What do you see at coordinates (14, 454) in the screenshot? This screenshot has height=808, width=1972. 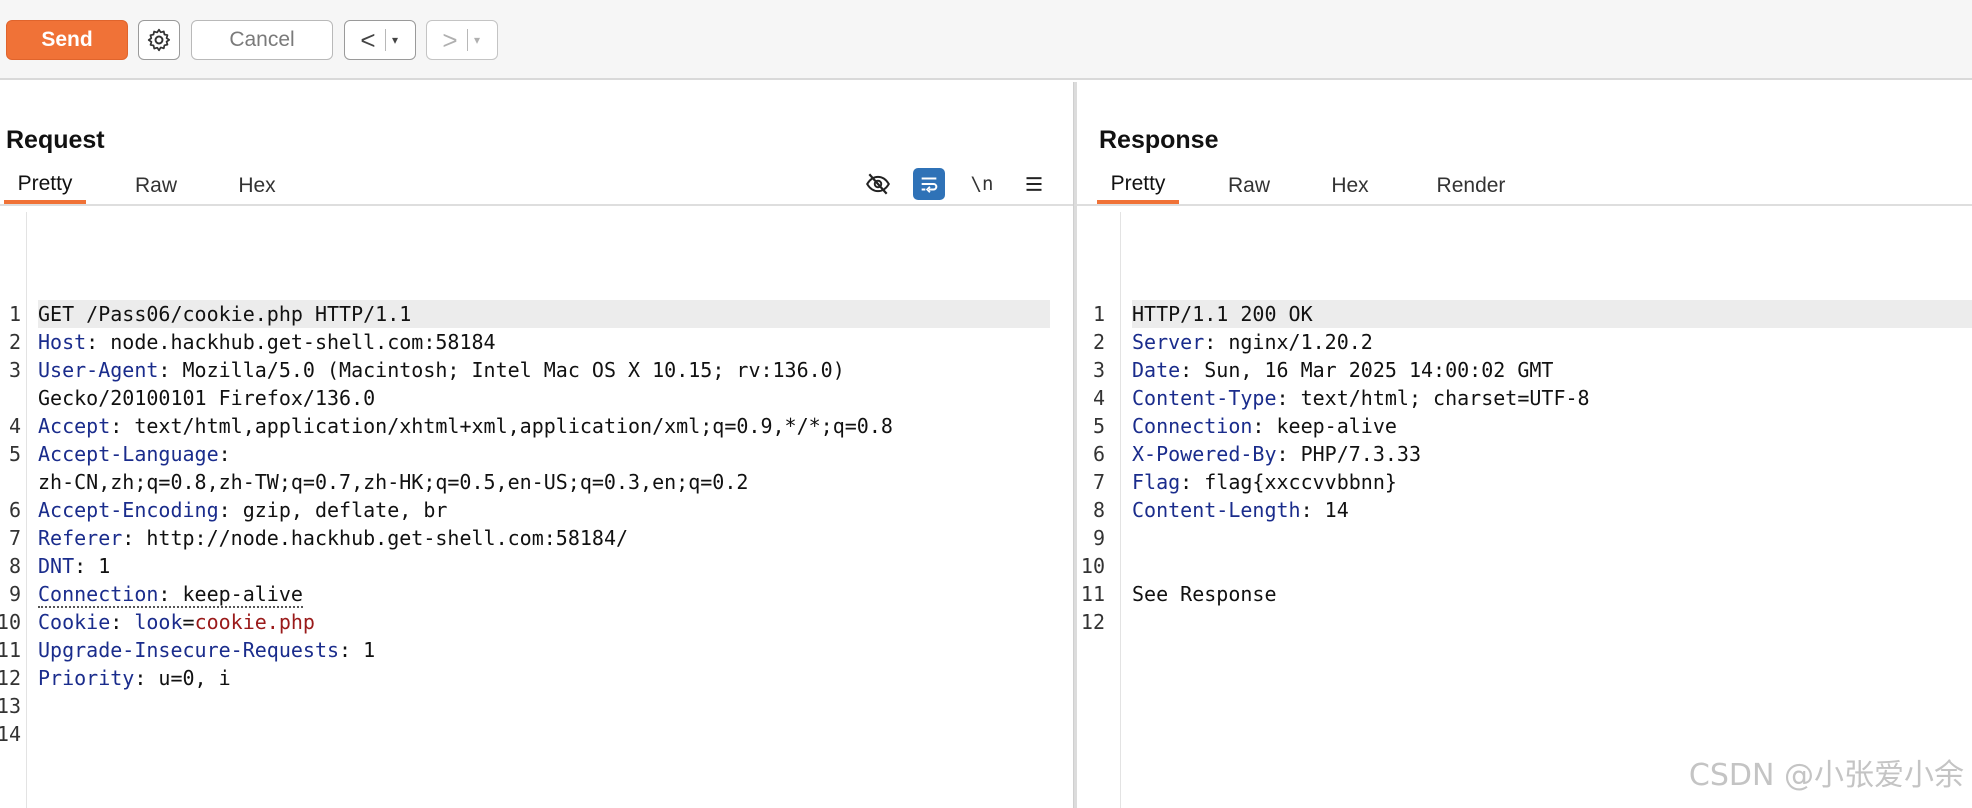 I see `line-number: 5` at bounding box center [14, 454].